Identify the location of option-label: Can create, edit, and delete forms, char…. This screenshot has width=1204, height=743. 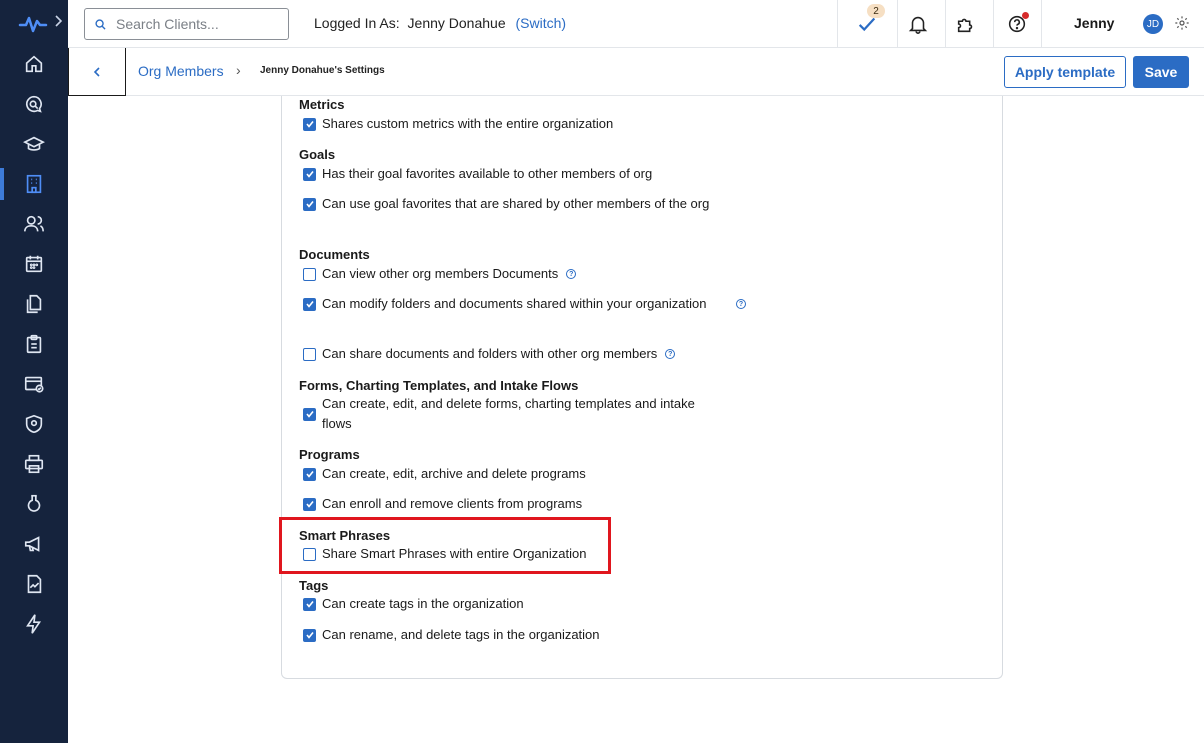
(508, 413).